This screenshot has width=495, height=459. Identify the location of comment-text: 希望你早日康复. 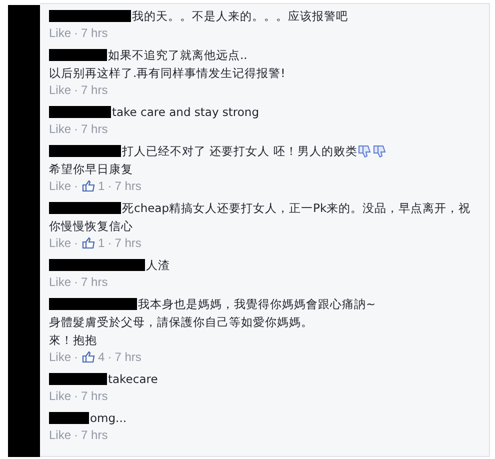
(91, 169).